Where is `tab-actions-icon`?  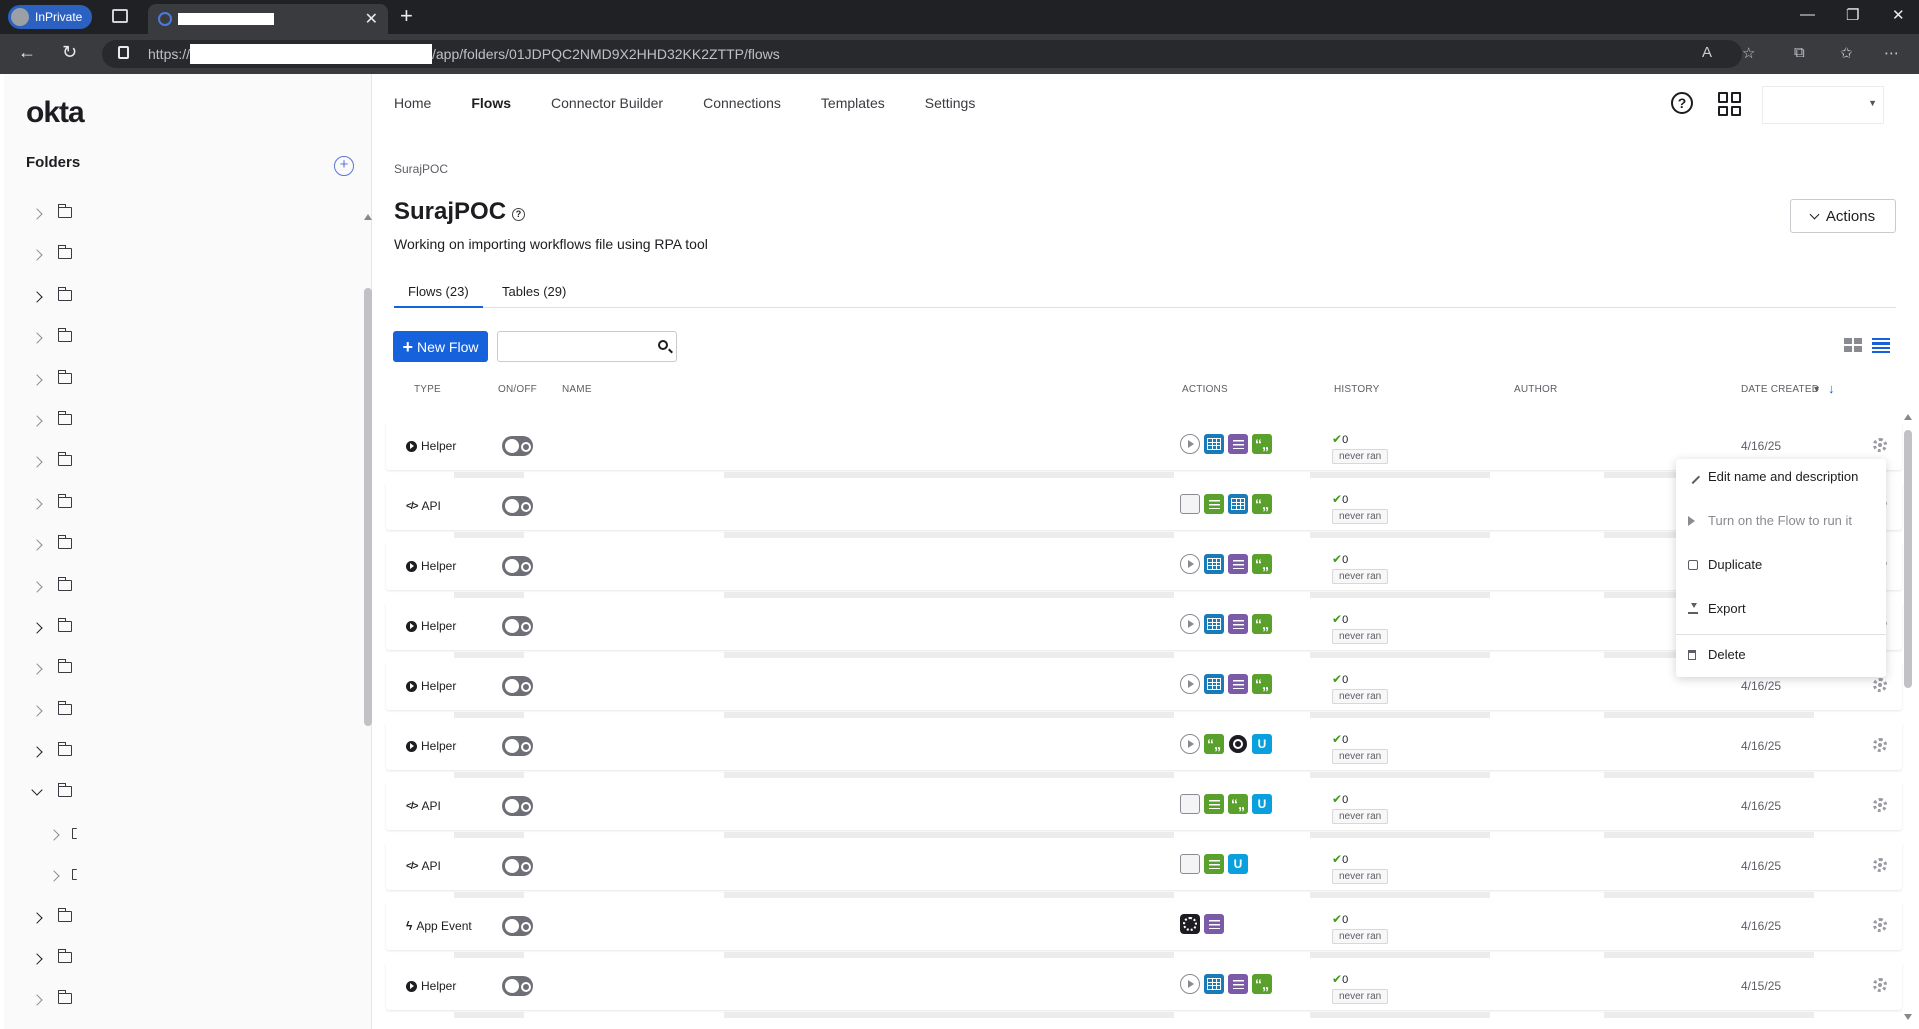
tab-actions-icon is located at coordinates (120, 16).